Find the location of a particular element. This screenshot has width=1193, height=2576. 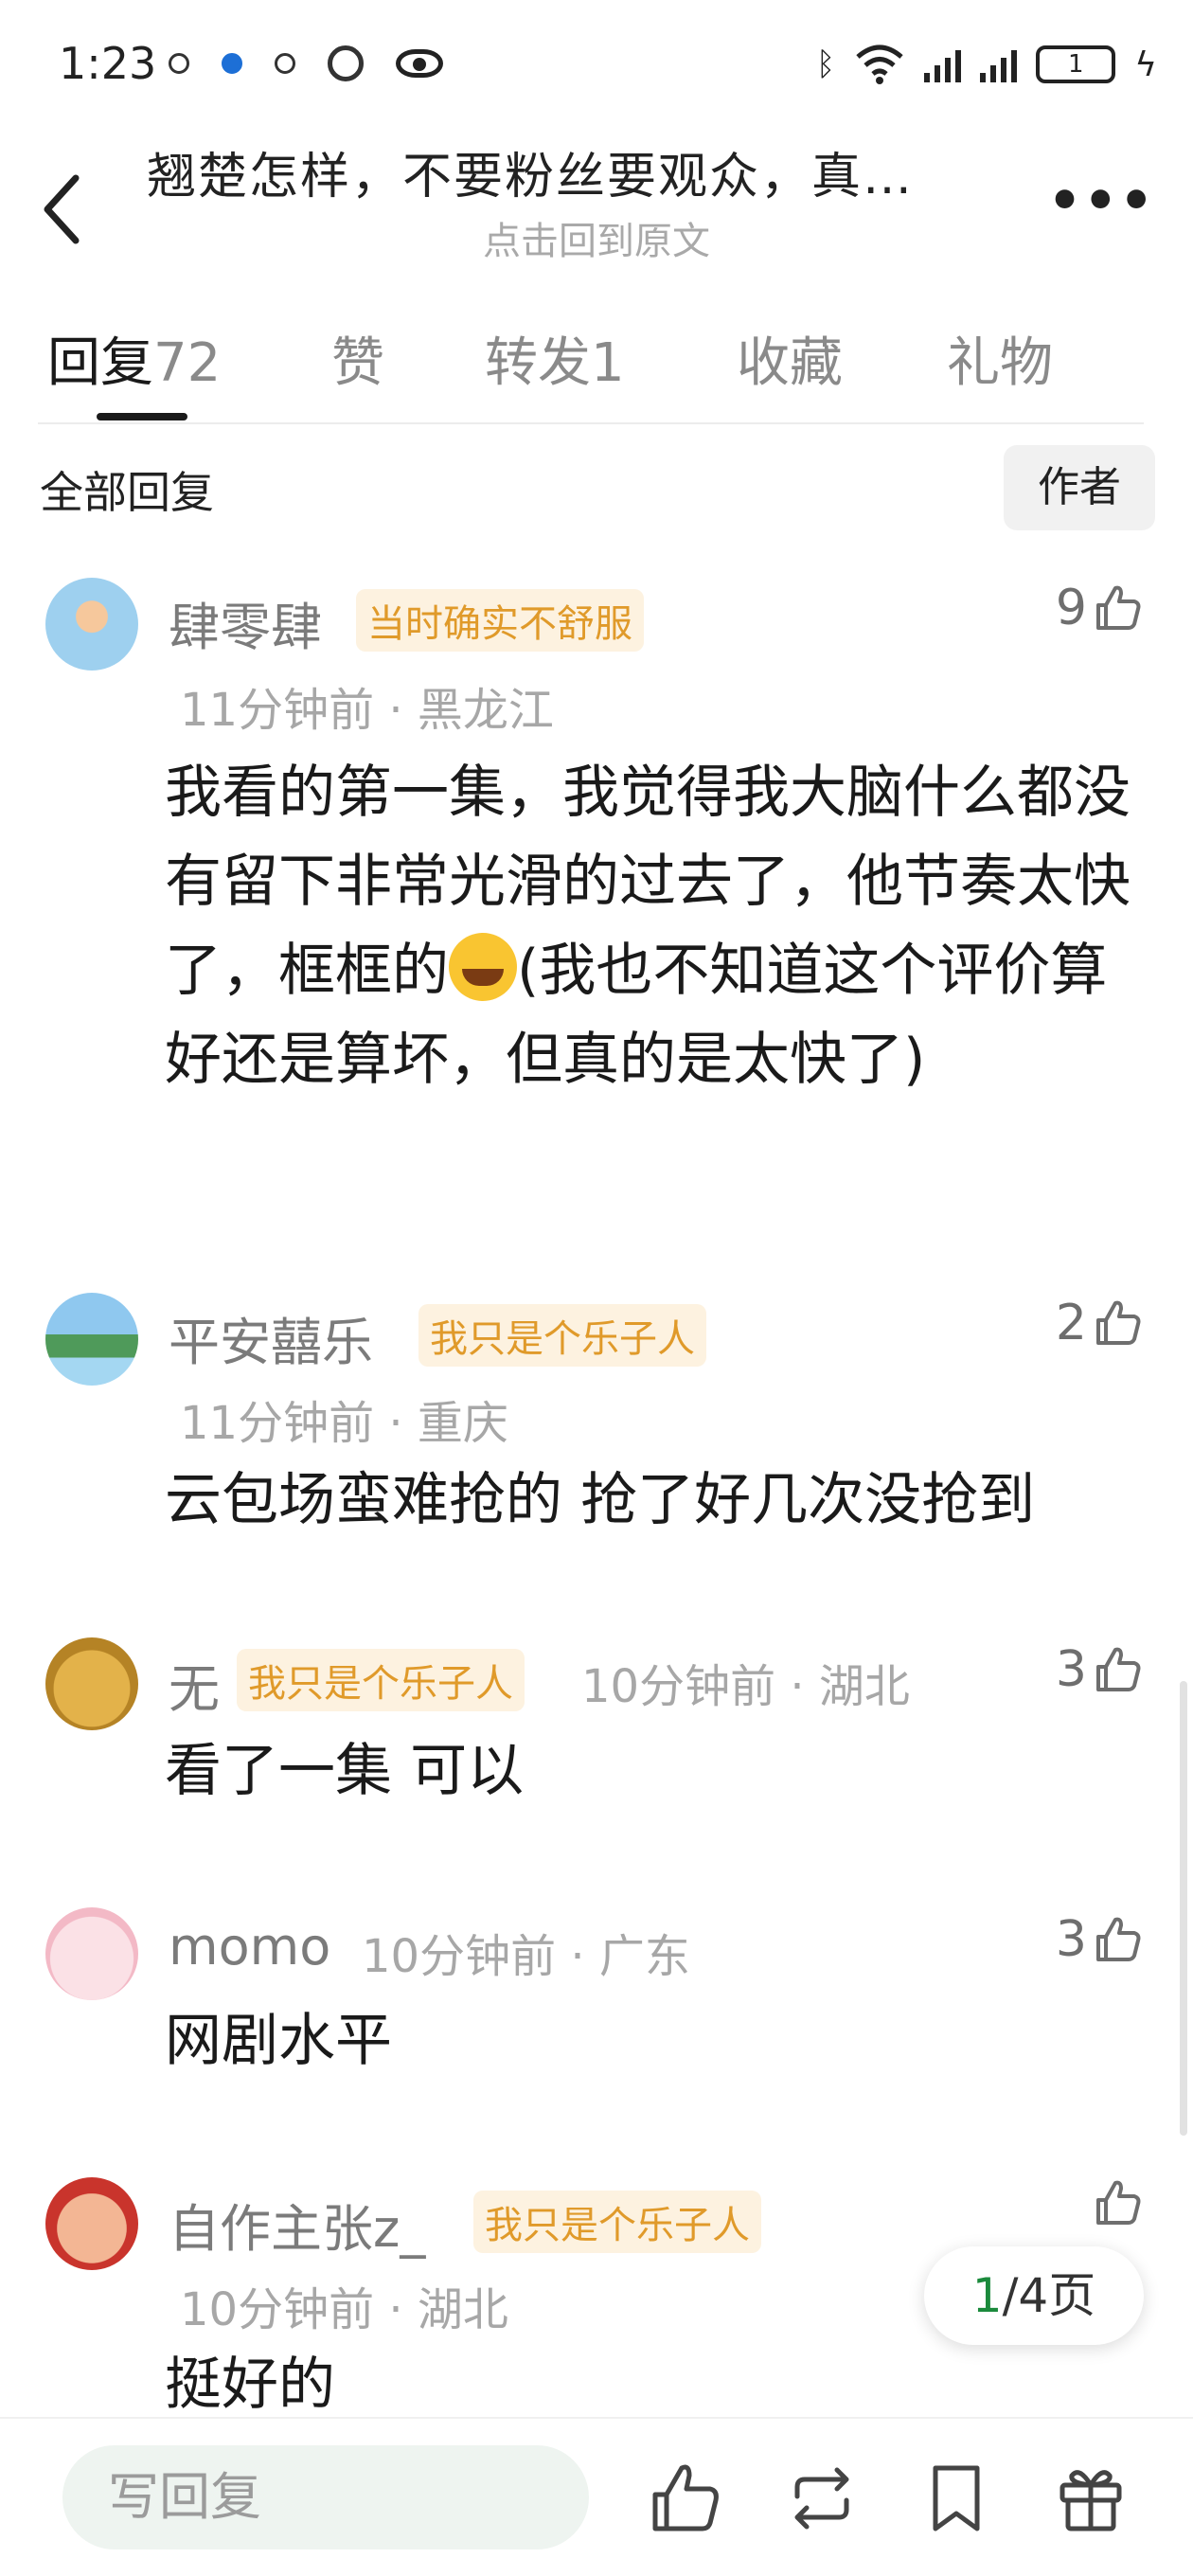

active-tab-indicator is located at coordinates (142, 416).